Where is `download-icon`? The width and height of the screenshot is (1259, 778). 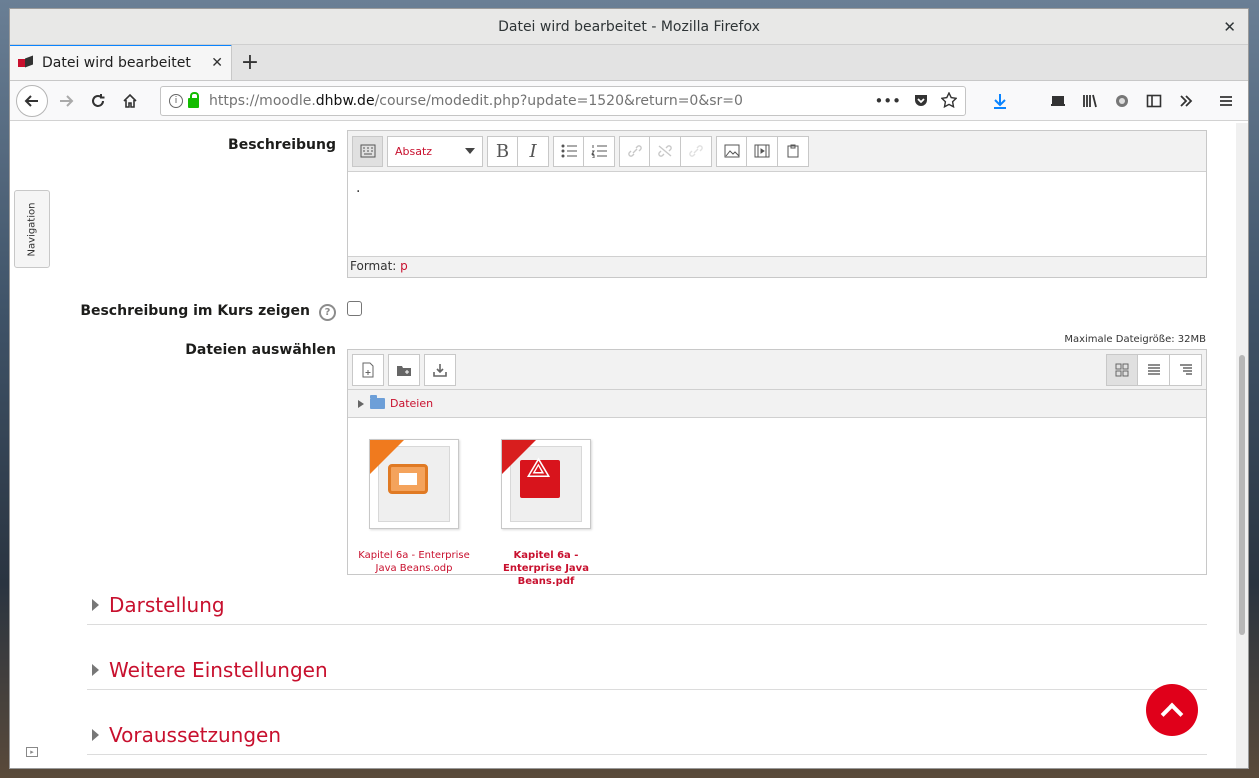 download-icon is located at coordinates (440, 370).